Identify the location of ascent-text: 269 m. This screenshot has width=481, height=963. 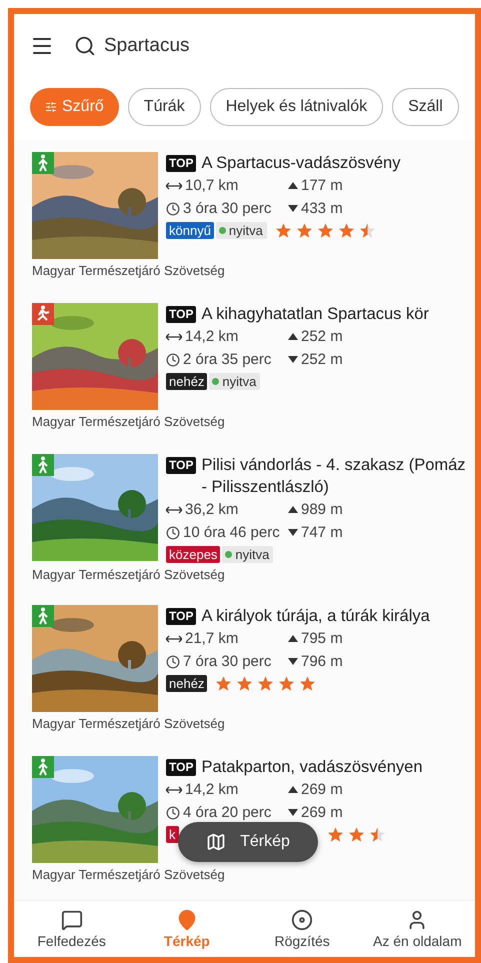
(322, 790).